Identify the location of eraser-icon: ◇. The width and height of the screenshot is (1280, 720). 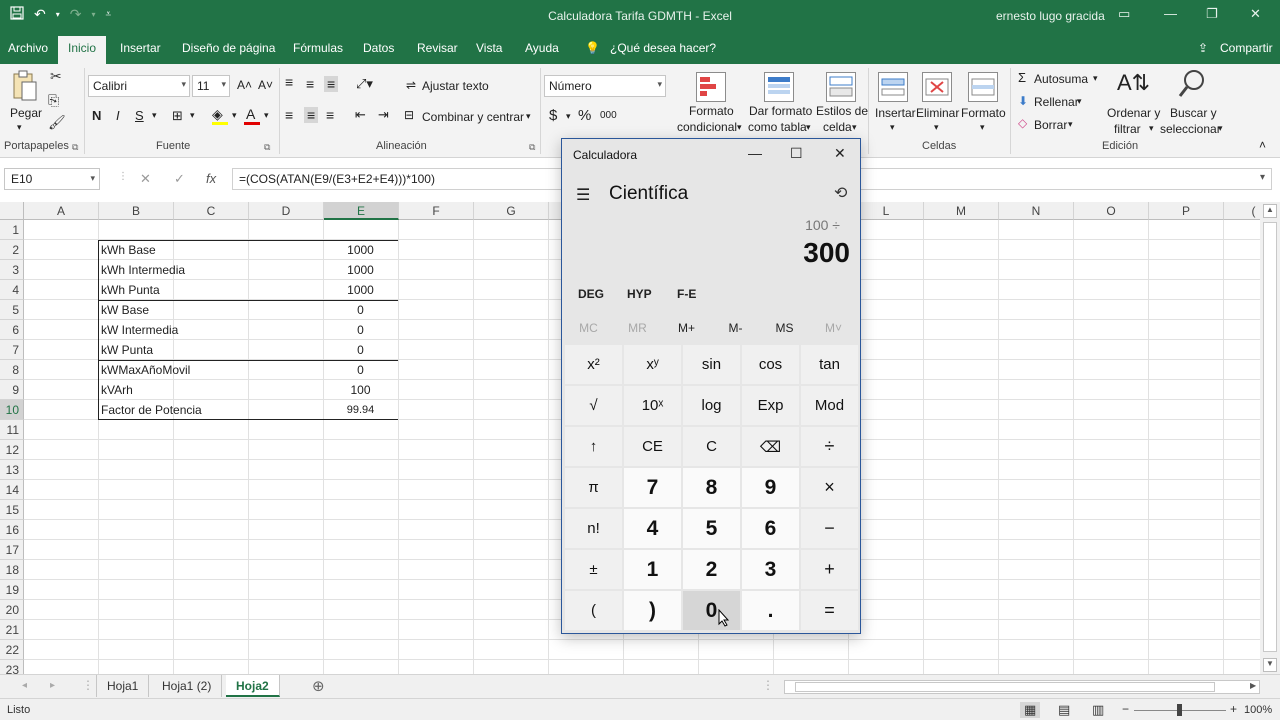
(1022, 123).